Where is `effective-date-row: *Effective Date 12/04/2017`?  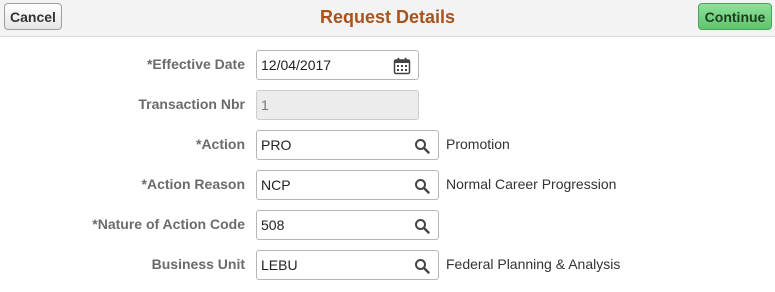
effective-date-row: *Effective Date 12/04/2017 is located at coordinates (387, 65).